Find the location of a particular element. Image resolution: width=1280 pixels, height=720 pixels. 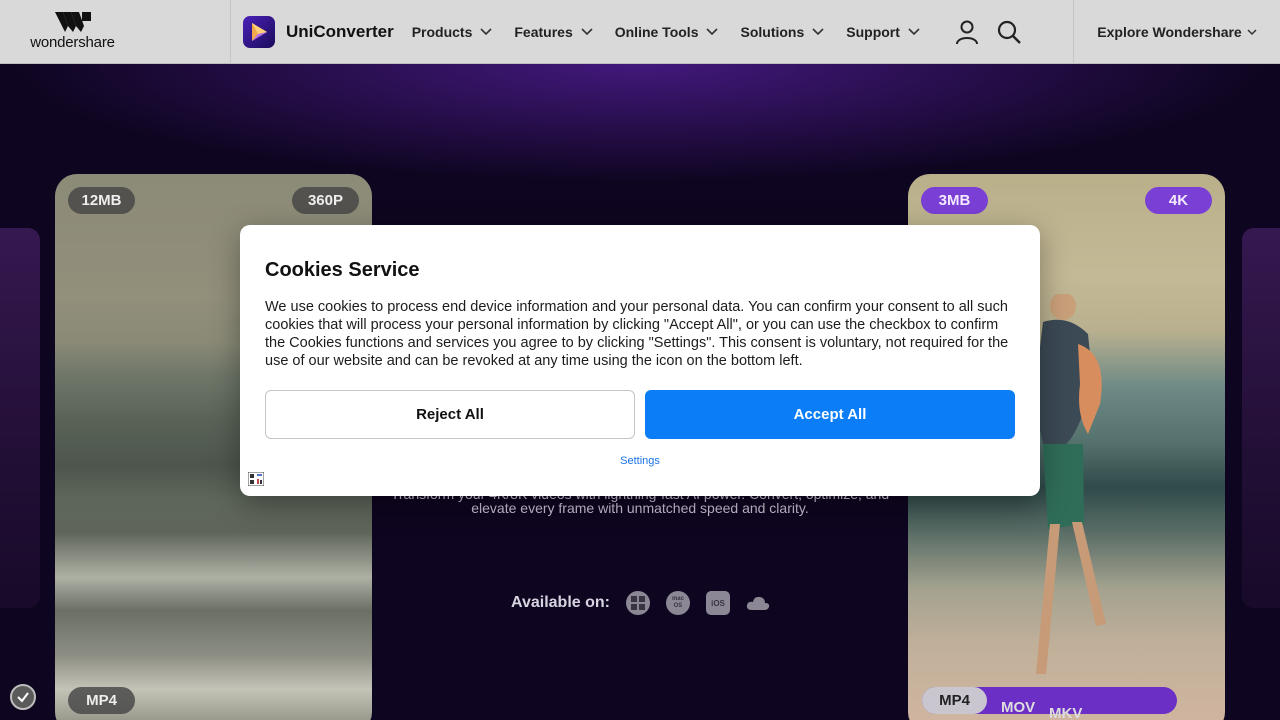

uniconverter-product-link: UniConverter is located at coordinates (318, 31).